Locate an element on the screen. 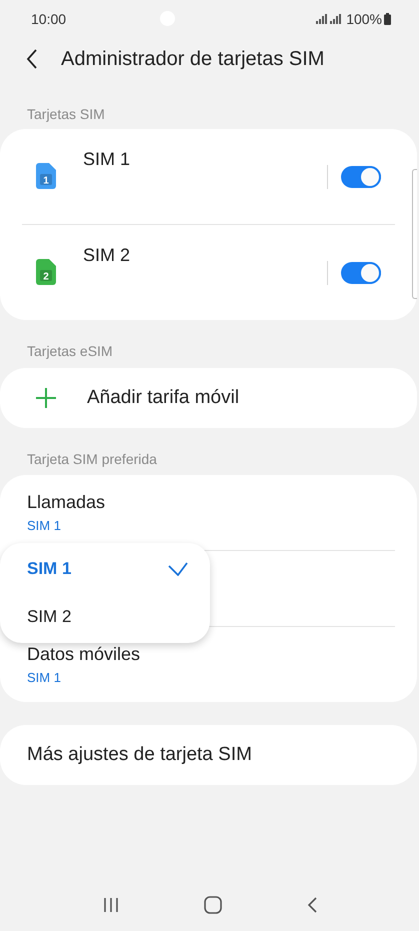  plus-icon is located at coordinates (46, 398).